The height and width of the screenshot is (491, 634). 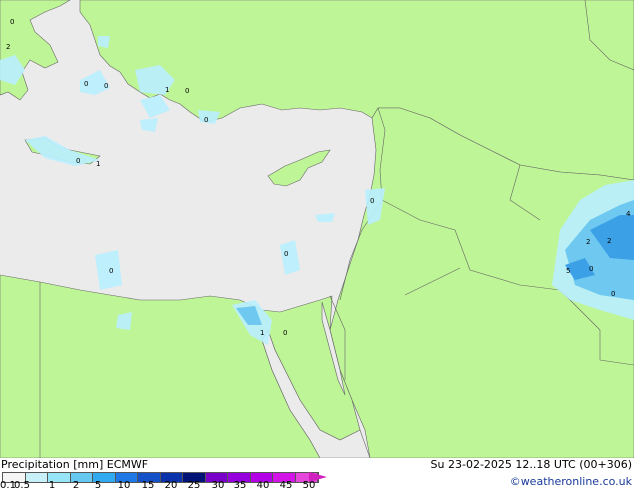 What do you see at coordinates (75, 464) in the screenshot?
I see `map-title: Precipitation [mm] ECMWF` at bounding box center [75, 464].